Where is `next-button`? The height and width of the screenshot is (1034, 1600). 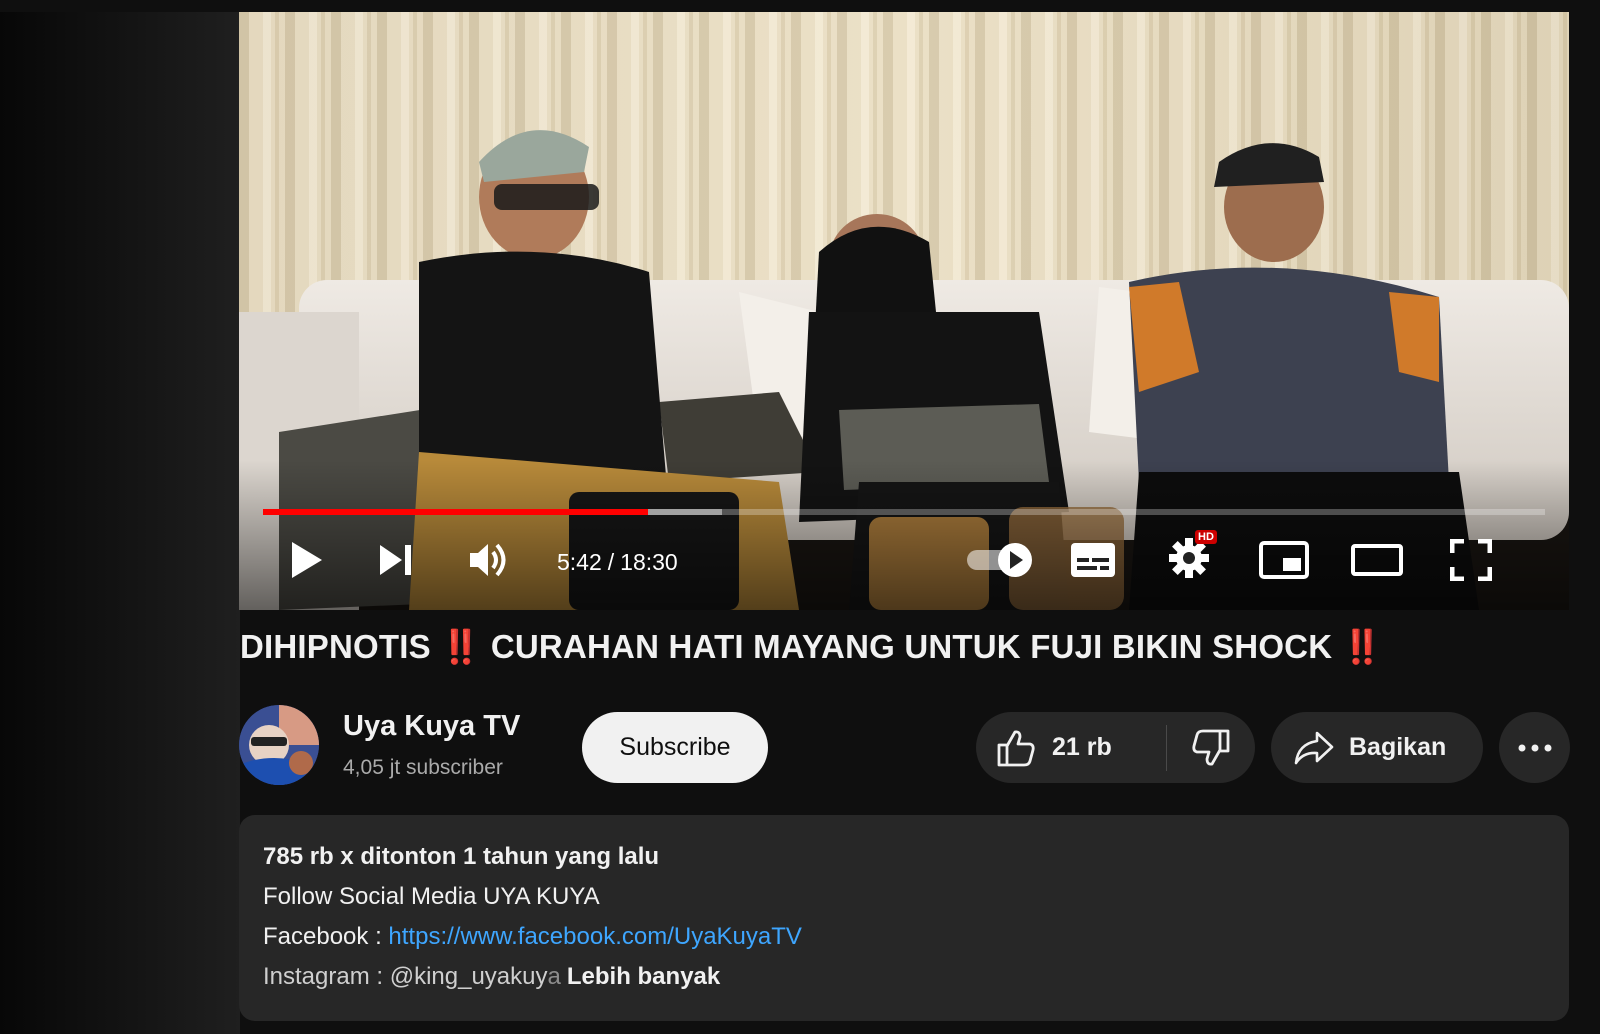 next-button is located at coordinates (396, 560).